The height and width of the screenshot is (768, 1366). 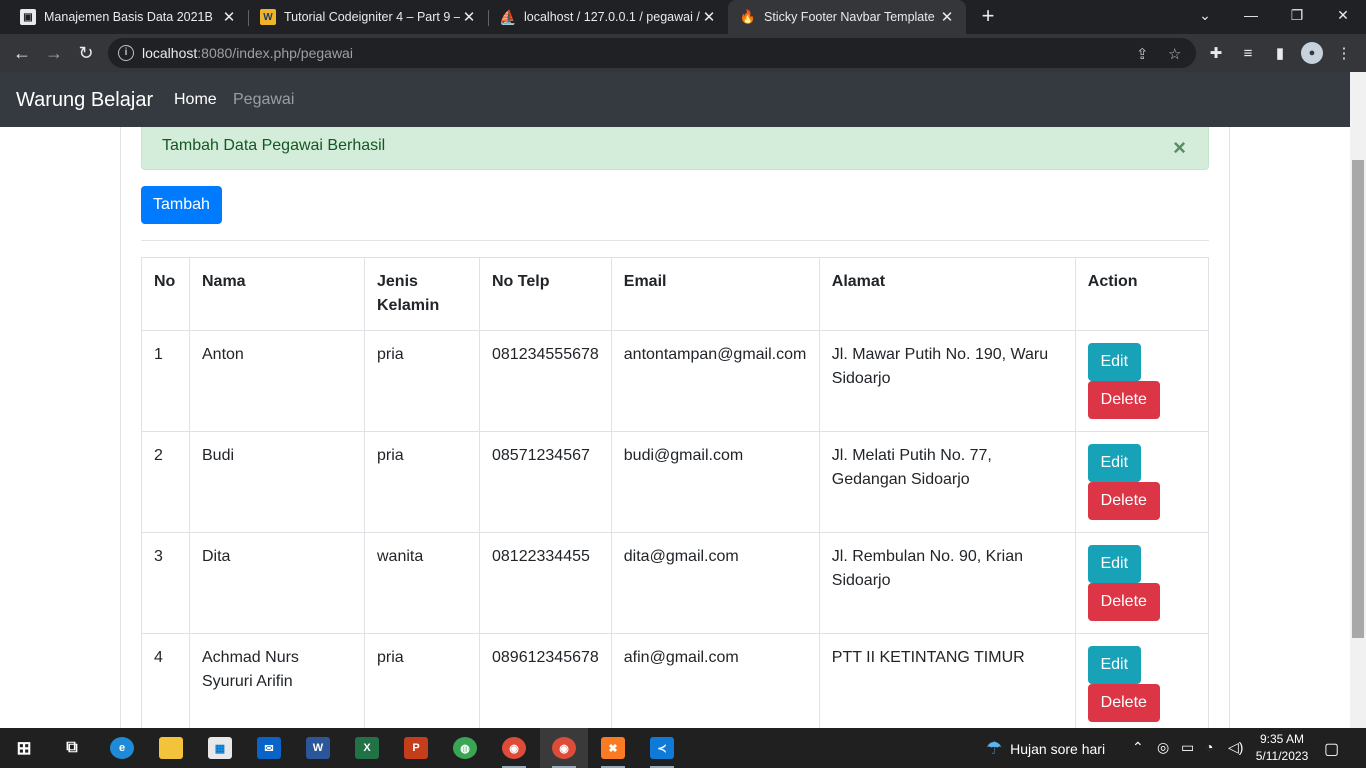 What do you see at coordinates (422, 294) in the screenshot?
I see `column-header: Jenis Kelamin` at bounding box center [422, 294].